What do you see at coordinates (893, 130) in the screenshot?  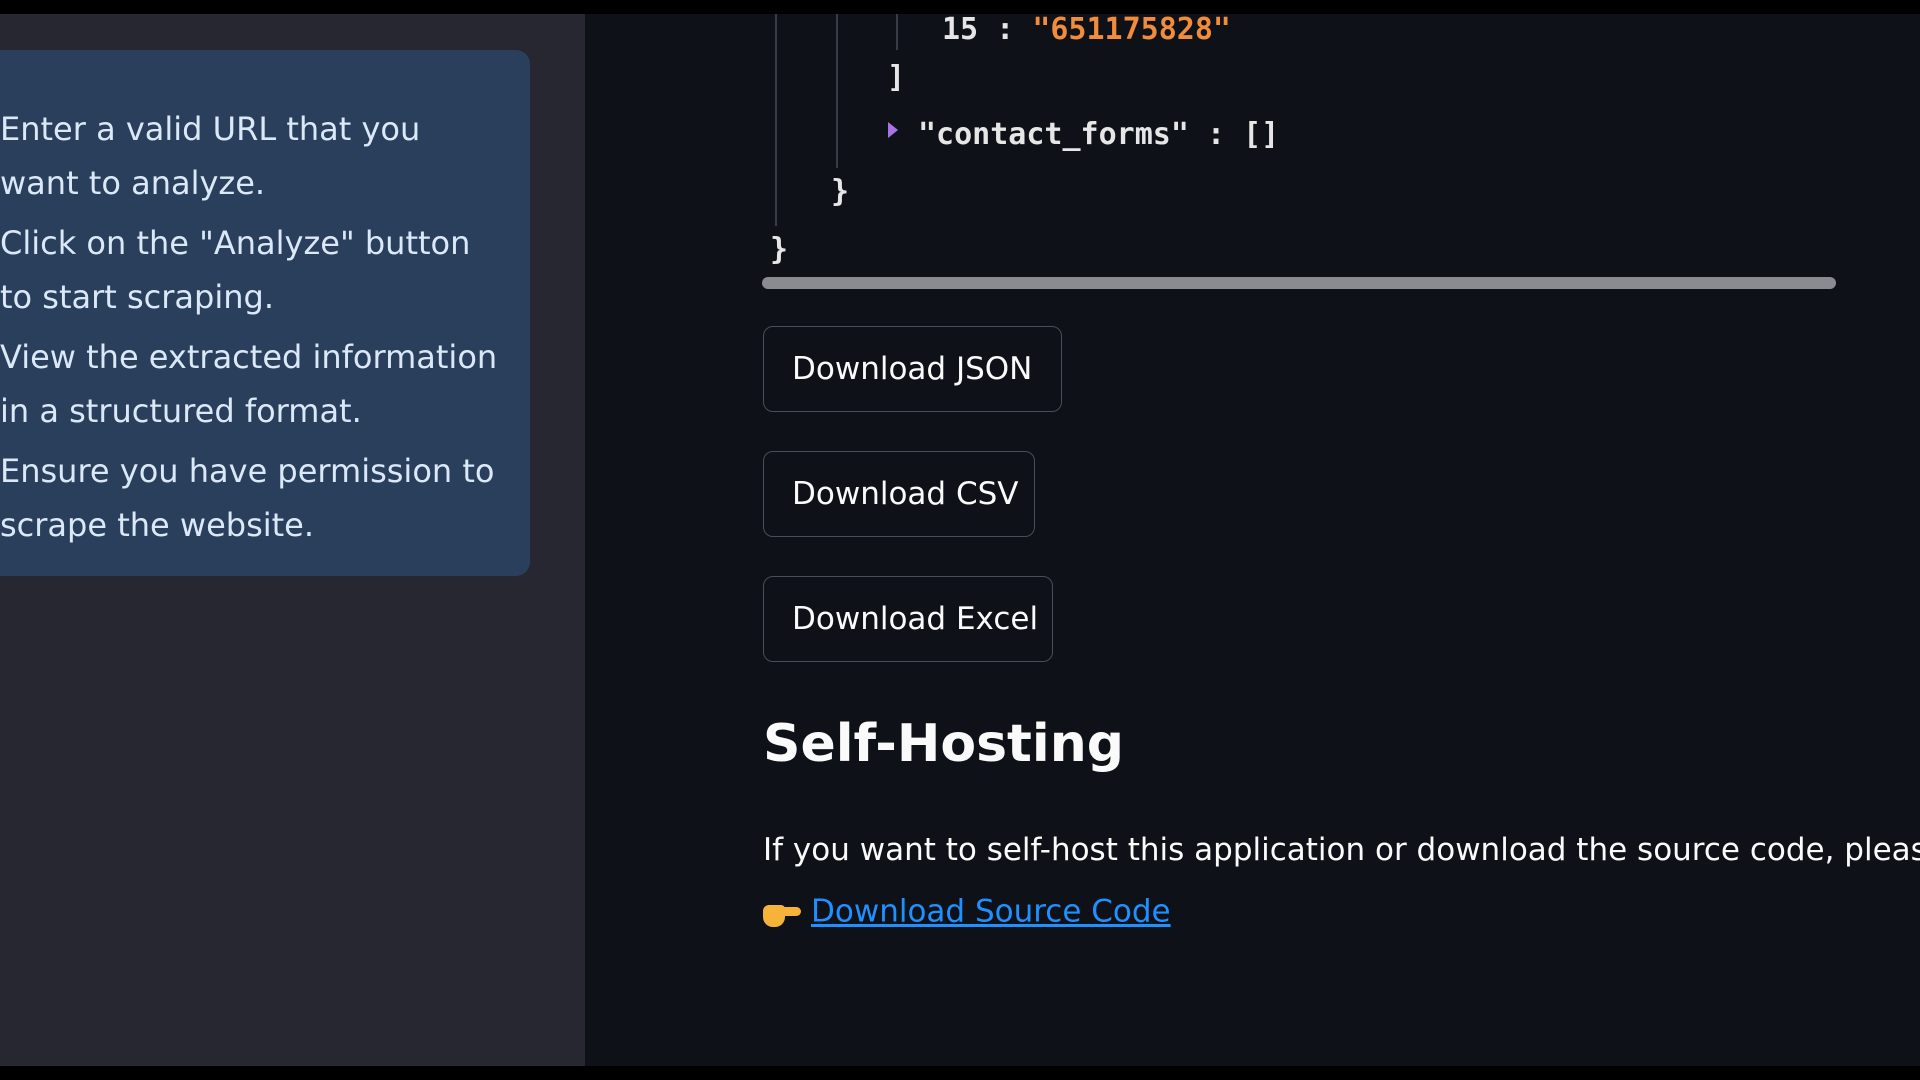 I see `expand-caret-icon` at bounding box center [893, 130].